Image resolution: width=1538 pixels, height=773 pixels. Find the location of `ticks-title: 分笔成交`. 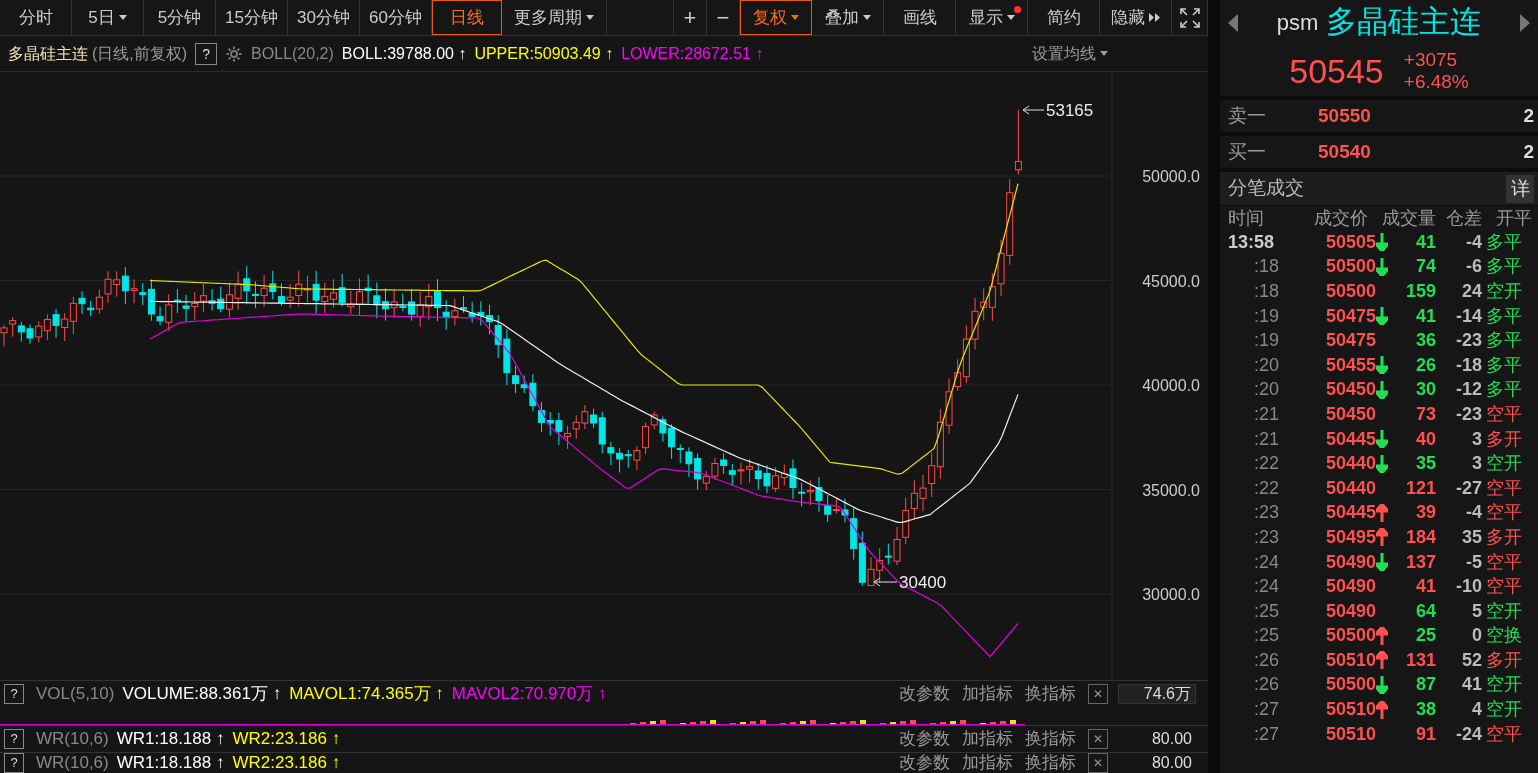

ticks-title: 分笔成交 is located at coordinates (1266, 188).